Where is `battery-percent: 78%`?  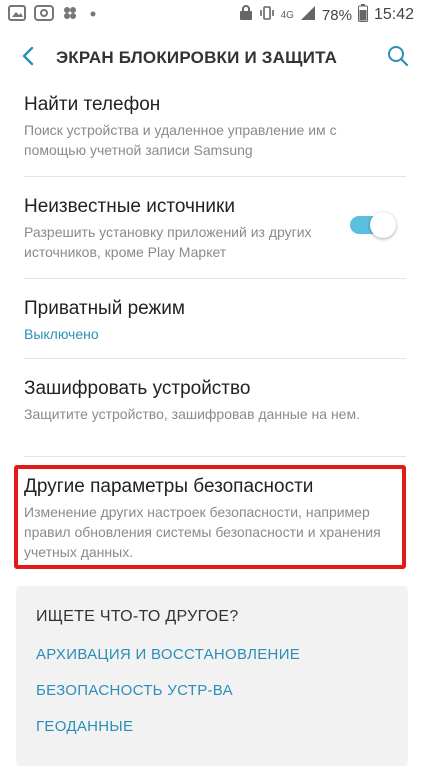 battery-percent: 78% is located at coordinates (336, 15).